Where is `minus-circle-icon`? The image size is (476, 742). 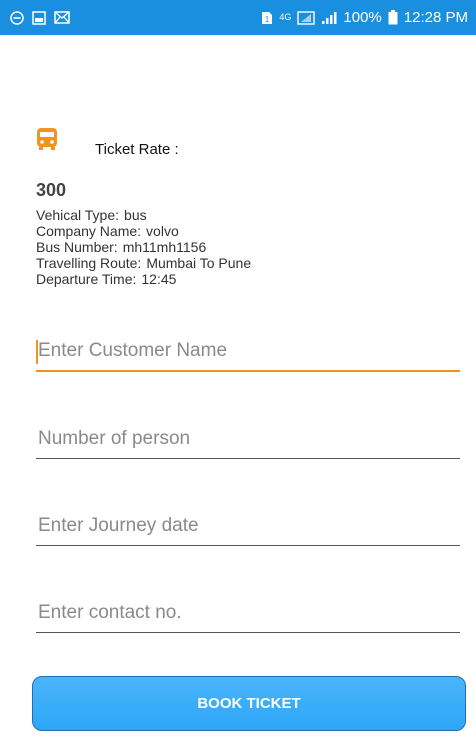
minus-circle-icon is located at coordinates (17, 17).